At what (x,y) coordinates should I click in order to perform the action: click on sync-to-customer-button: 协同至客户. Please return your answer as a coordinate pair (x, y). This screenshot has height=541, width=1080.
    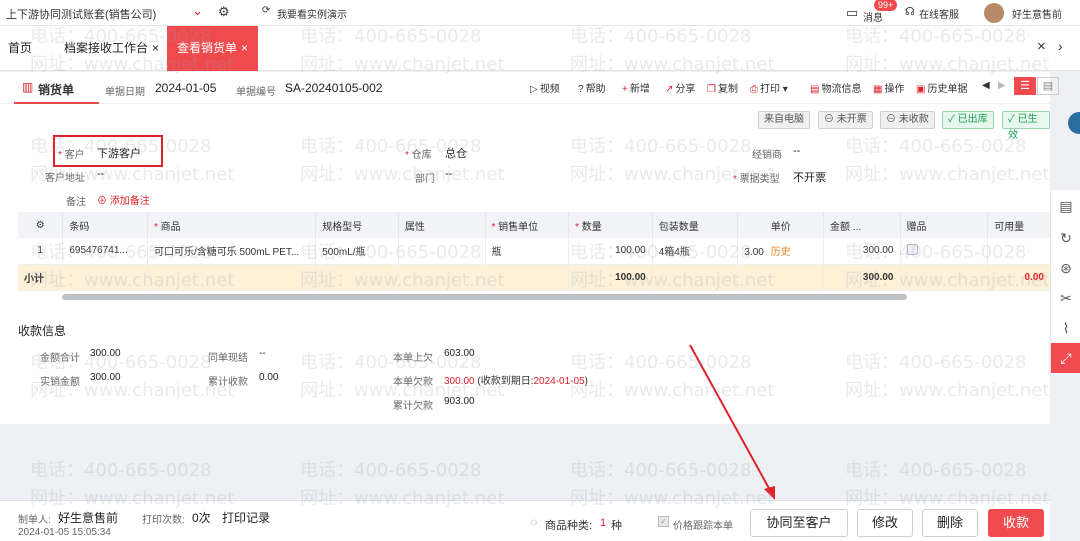
    Looking at the image, I should click on (799, 523).